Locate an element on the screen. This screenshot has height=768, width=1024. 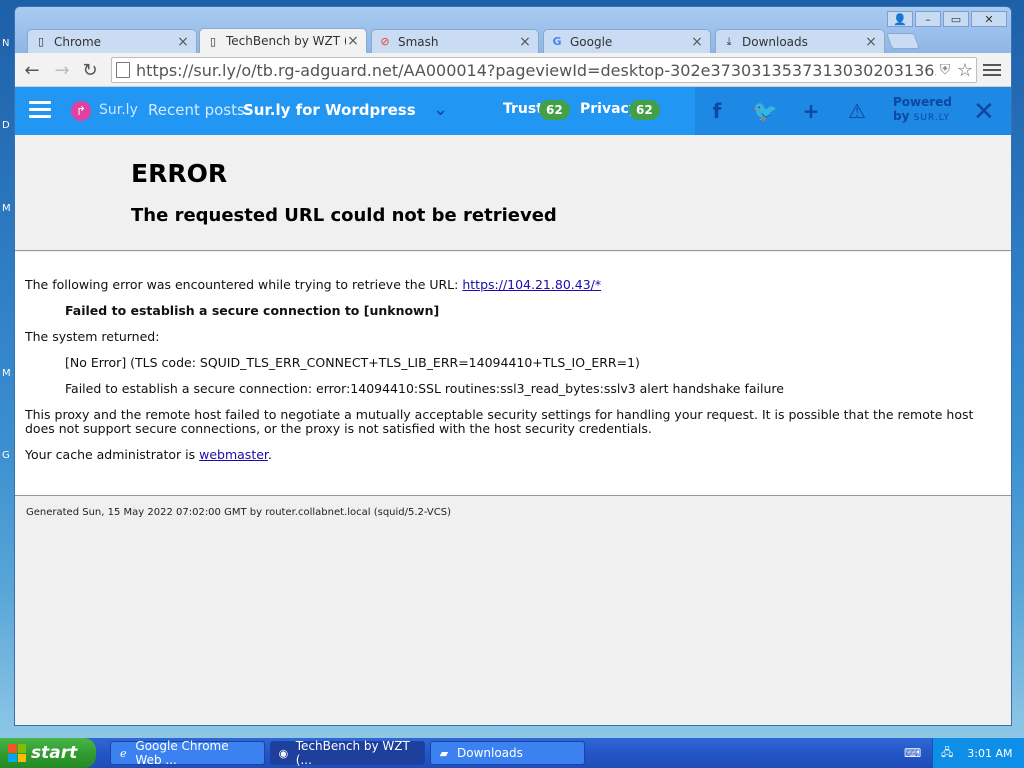
tab-title: Google is located at coordinates (591, 41).